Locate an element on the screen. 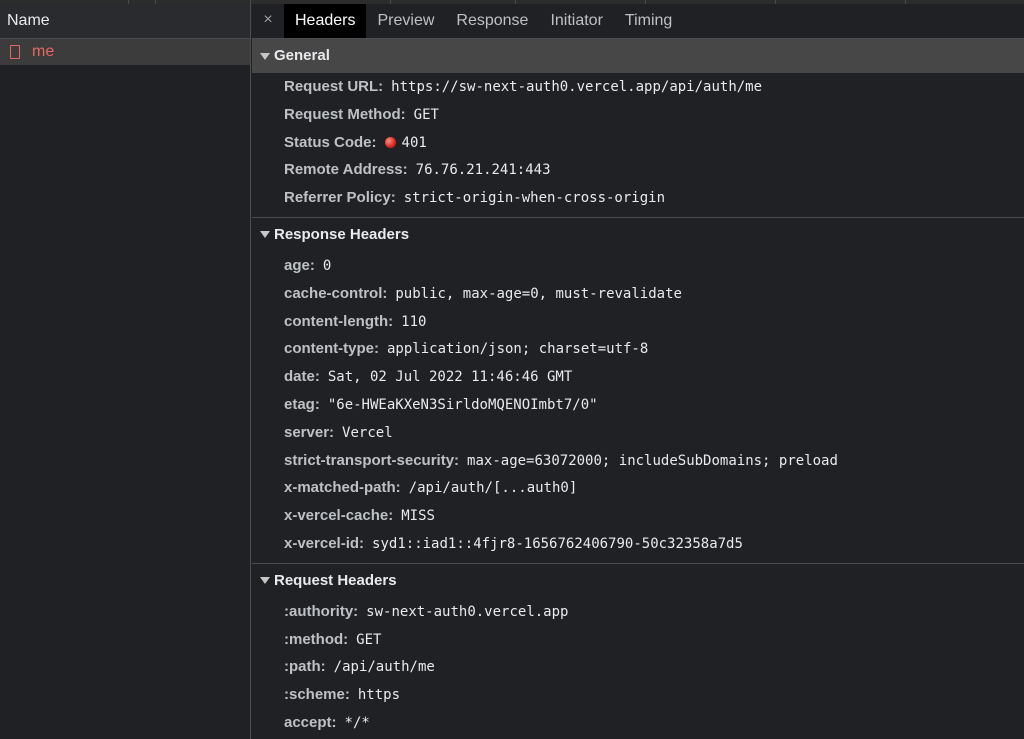 This screenshot has height=739, width=1024. header-key: content-type: is located at coordinates (331, 349).